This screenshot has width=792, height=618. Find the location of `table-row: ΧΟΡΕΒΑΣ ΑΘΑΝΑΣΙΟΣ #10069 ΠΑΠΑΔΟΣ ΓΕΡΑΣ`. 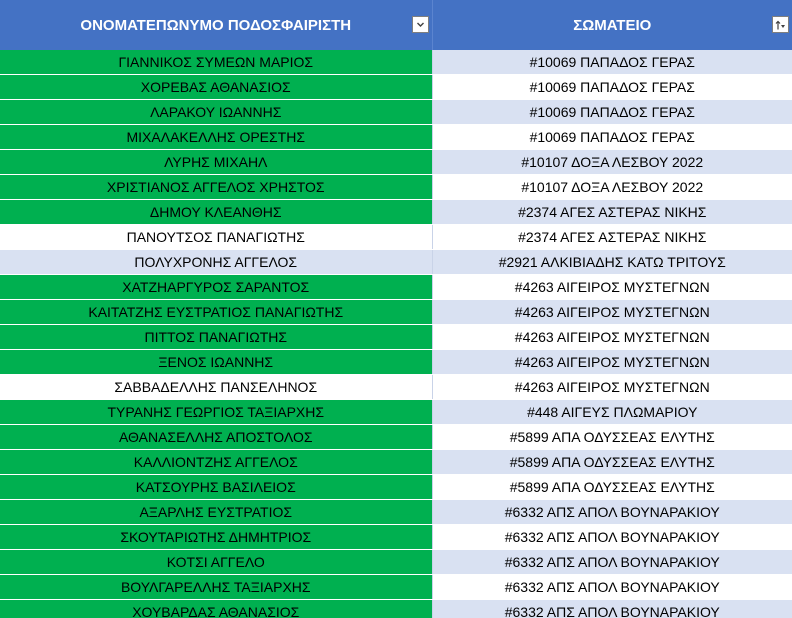

table-row: ΧΟΡΕΒΑΣ ΑΘΑΝΑΣΙΟΣ #10069 ΠΑΠΑΔΟΣ ΓΕΡΑΣ is located at coordinates (396, 87).